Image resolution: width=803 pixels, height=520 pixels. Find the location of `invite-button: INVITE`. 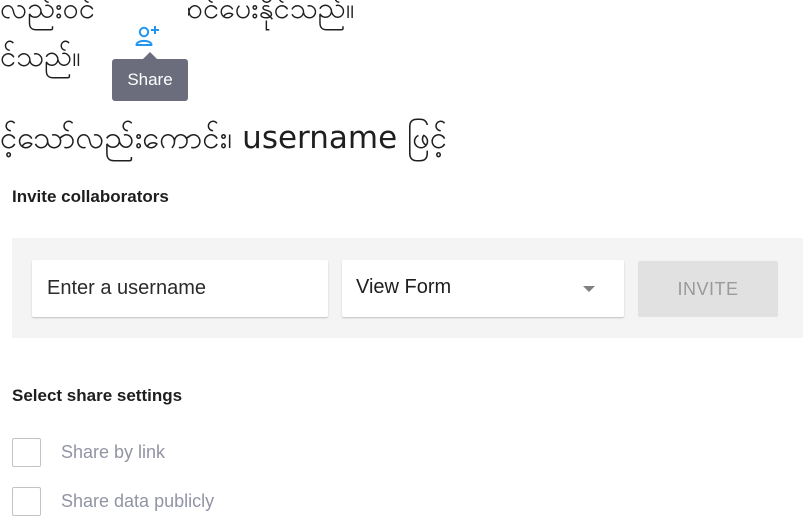

invite-button: INVITE is located at coordinates (708, 289).